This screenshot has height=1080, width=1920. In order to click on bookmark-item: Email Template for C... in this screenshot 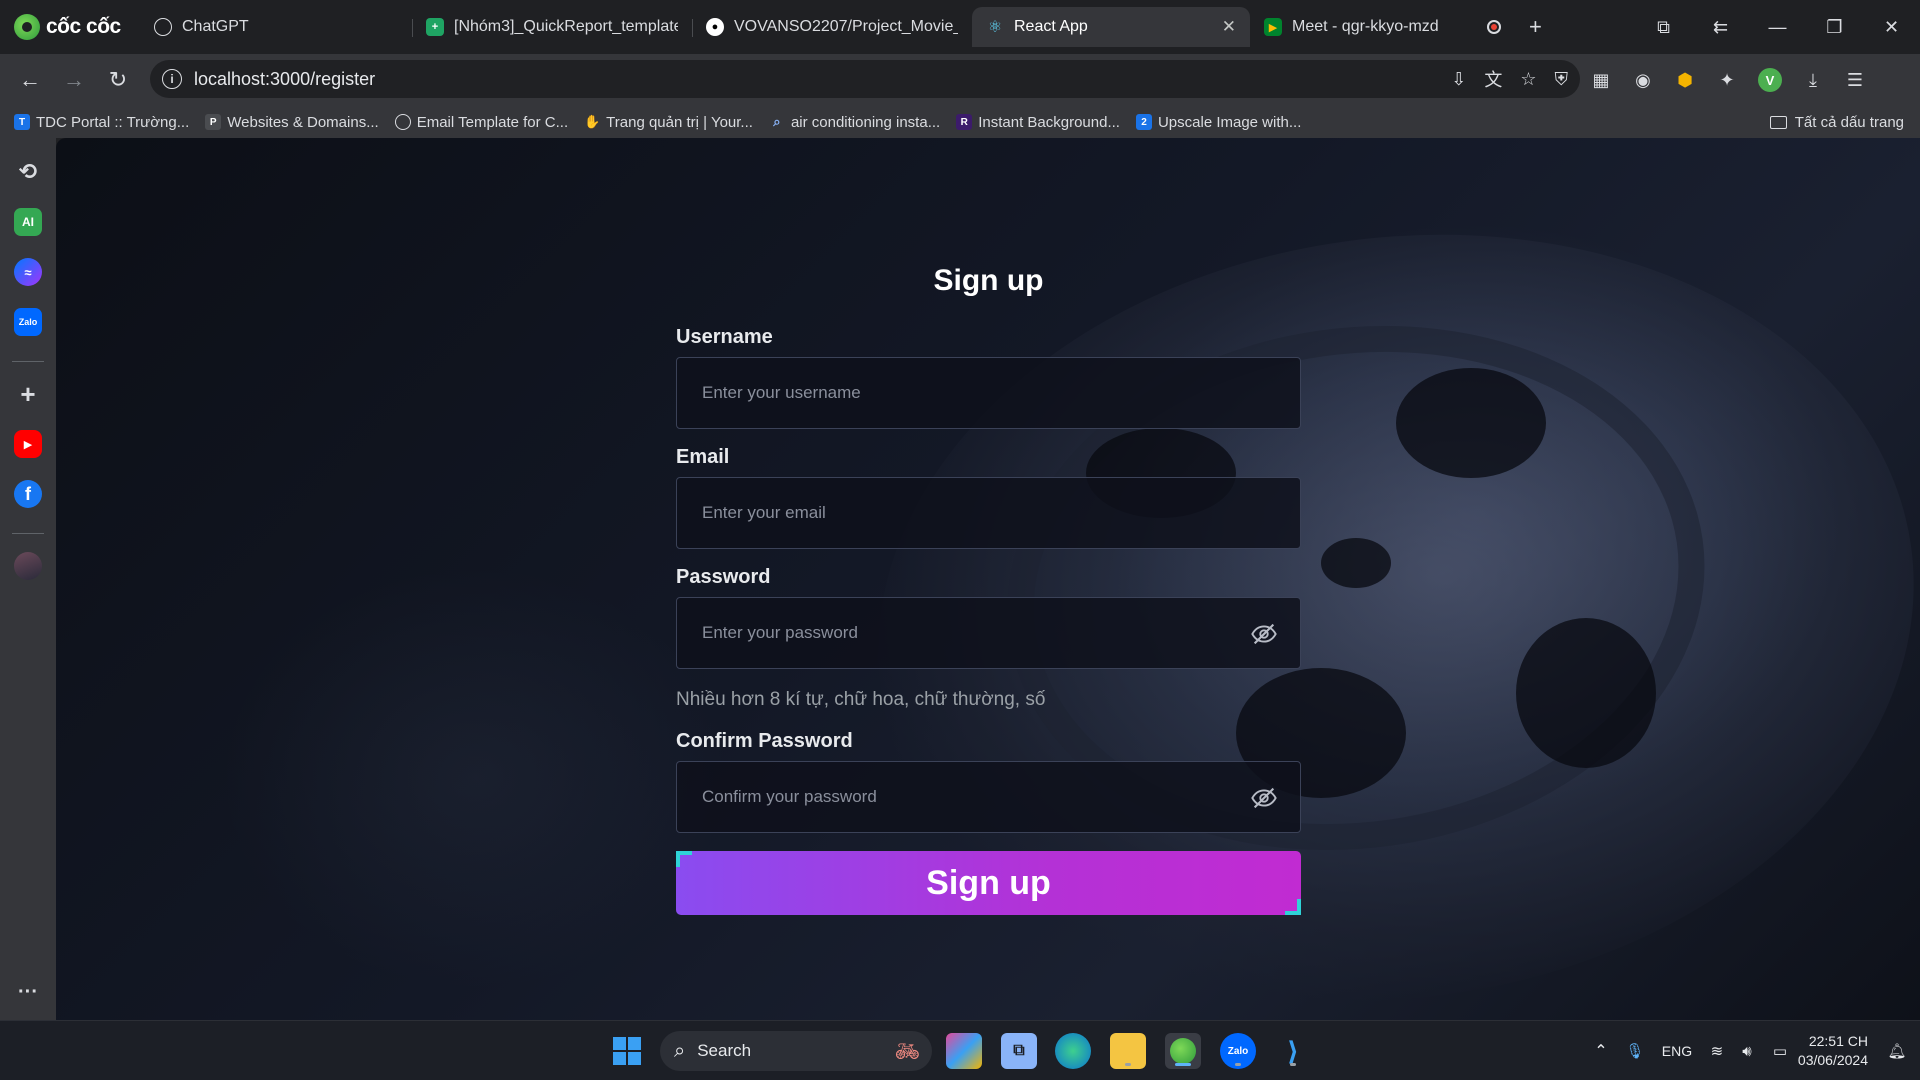, I will do `click(481, 122)`.